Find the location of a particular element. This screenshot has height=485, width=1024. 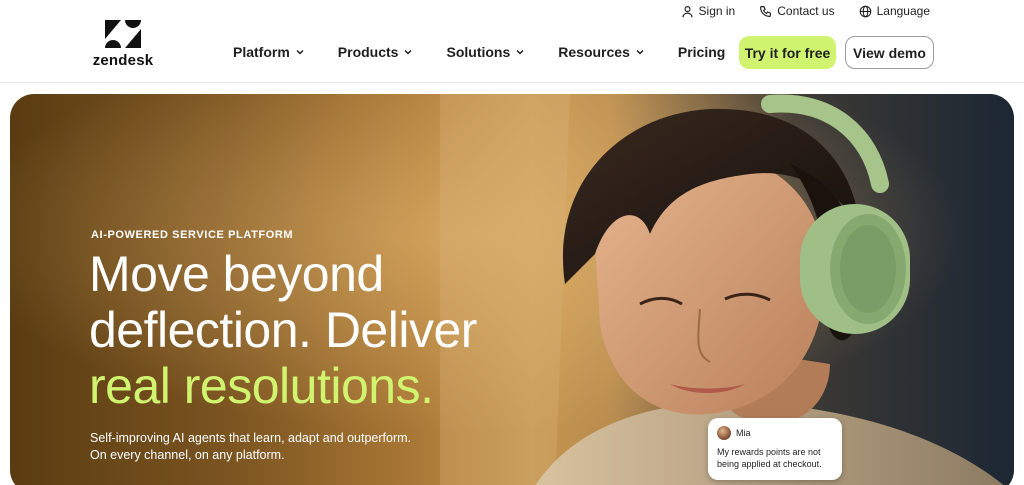

globe-icon is located at coordinates (865, 11).